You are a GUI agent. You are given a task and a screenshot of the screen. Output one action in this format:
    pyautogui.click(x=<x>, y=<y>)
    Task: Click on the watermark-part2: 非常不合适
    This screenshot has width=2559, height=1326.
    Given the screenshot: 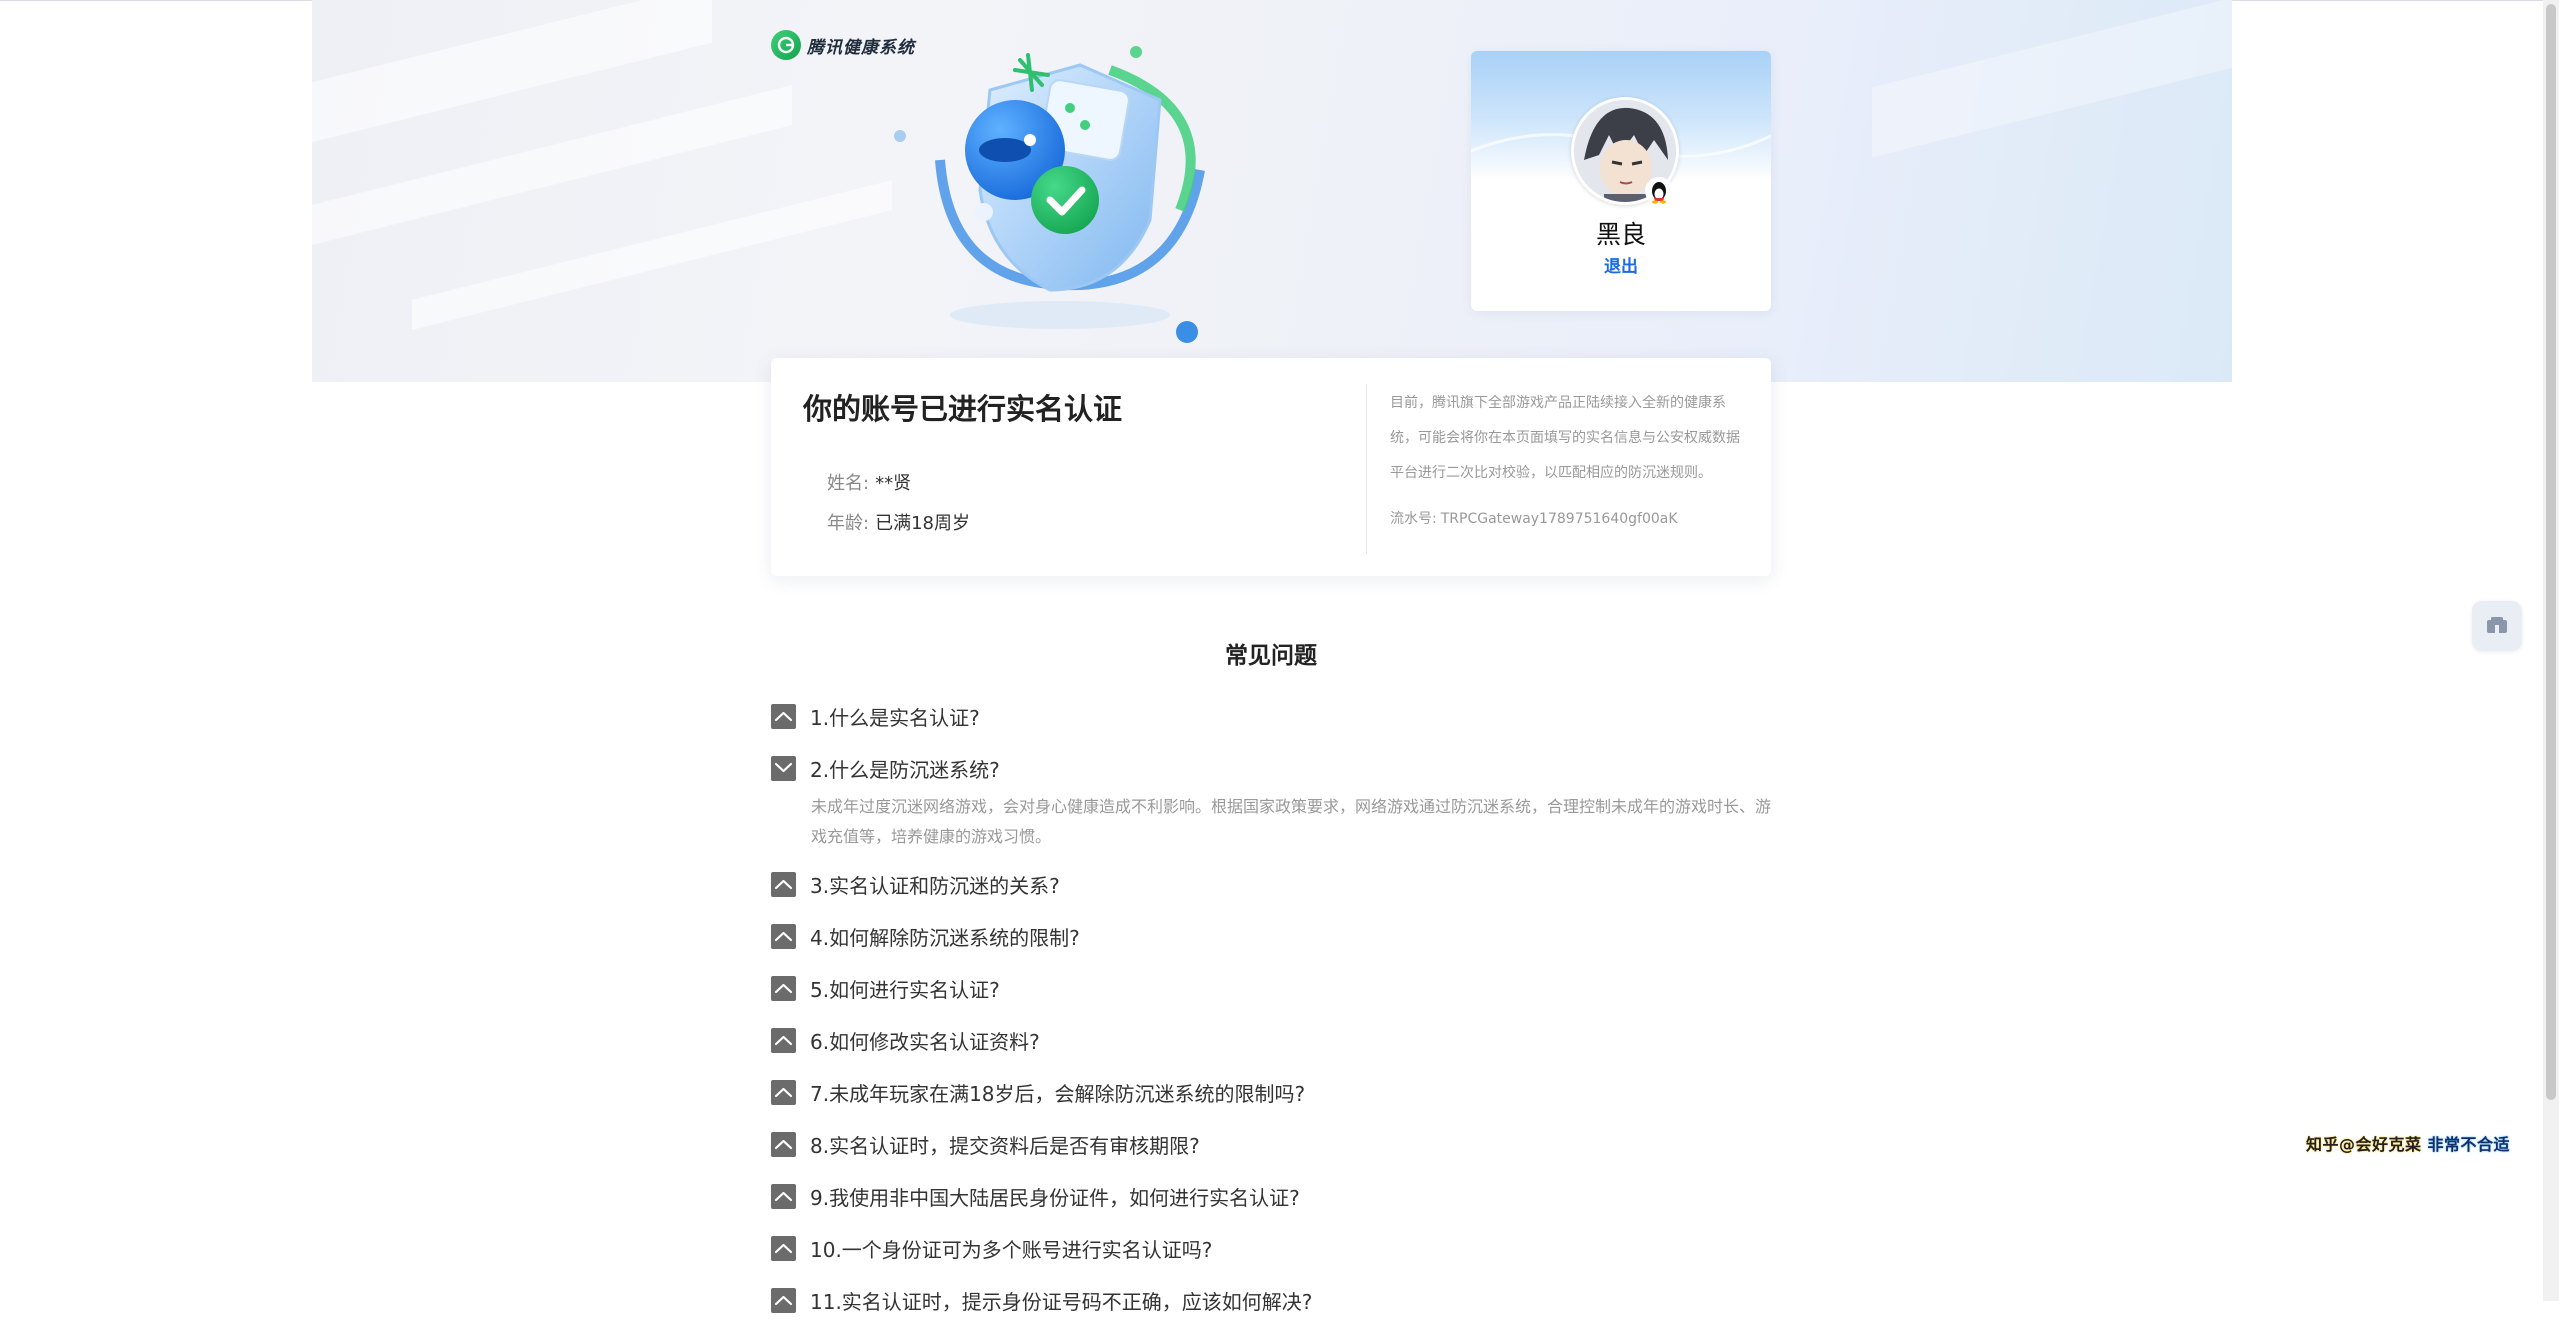 What is the action you would take?
    pyautogui.click(x=2469, y=1144)
    